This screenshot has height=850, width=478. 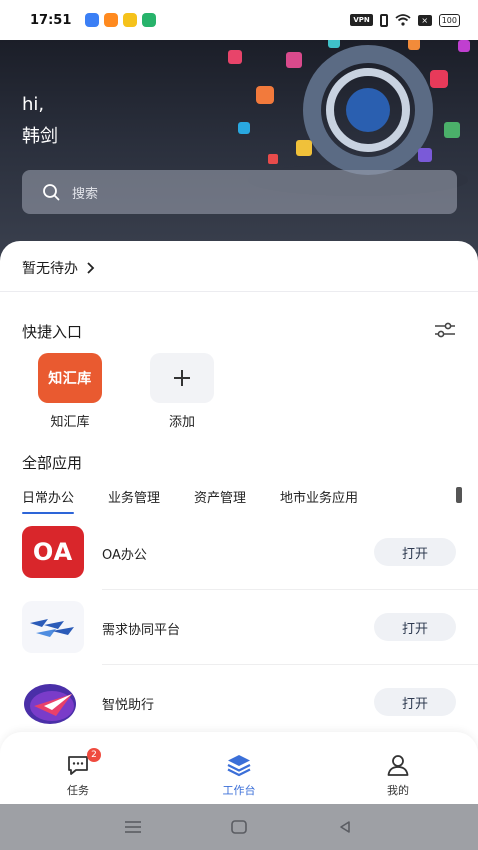 What do you see at coordinates (78, 790) in the screenshot?
I see `nav-label: 任务` at bounding box center [78, 790].